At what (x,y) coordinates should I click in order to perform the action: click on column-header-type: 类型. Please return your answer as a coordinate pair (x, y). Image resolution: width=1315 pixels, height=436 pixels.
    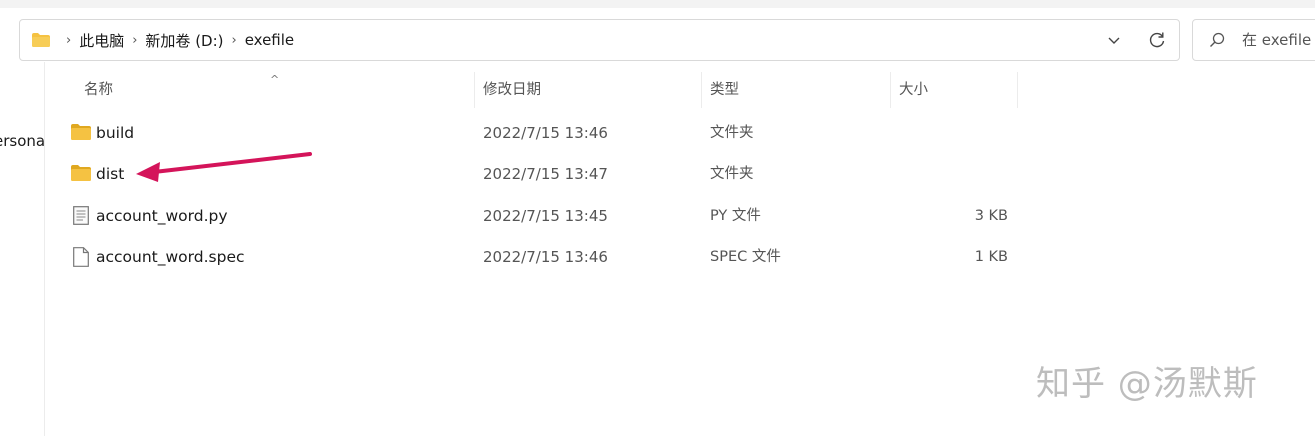
    Looking at the image, I should click on (724, 90).